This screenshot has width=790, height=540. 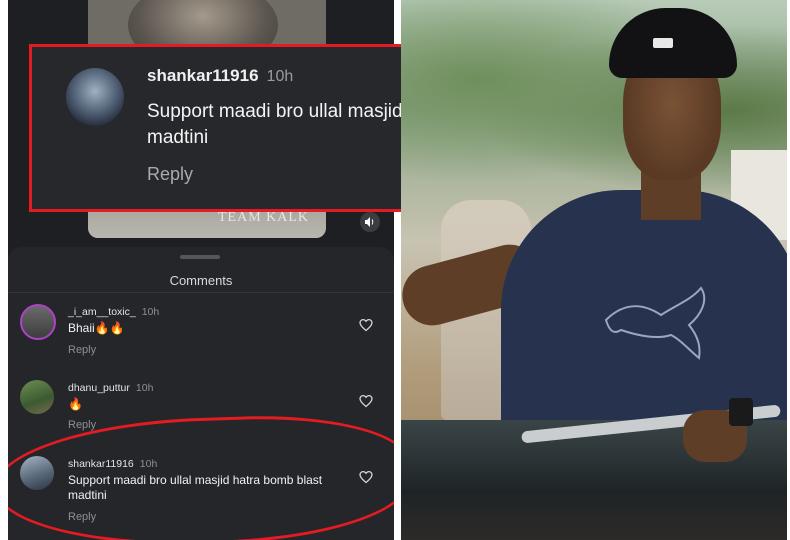 What do you see at coordinates (370, 222) in the screenshot?
I see `speaker-icon` at bounding box center [370, 222].